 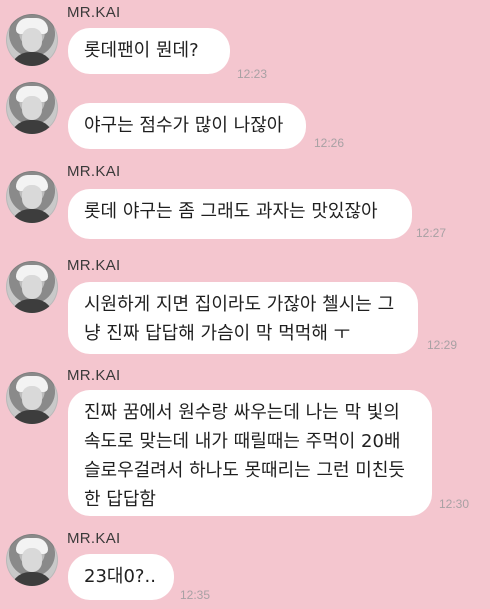 What do you see at coordinates (442, 345) in the screenshot?
I see `message-time: 12:29` at bounding box center [442, 345].